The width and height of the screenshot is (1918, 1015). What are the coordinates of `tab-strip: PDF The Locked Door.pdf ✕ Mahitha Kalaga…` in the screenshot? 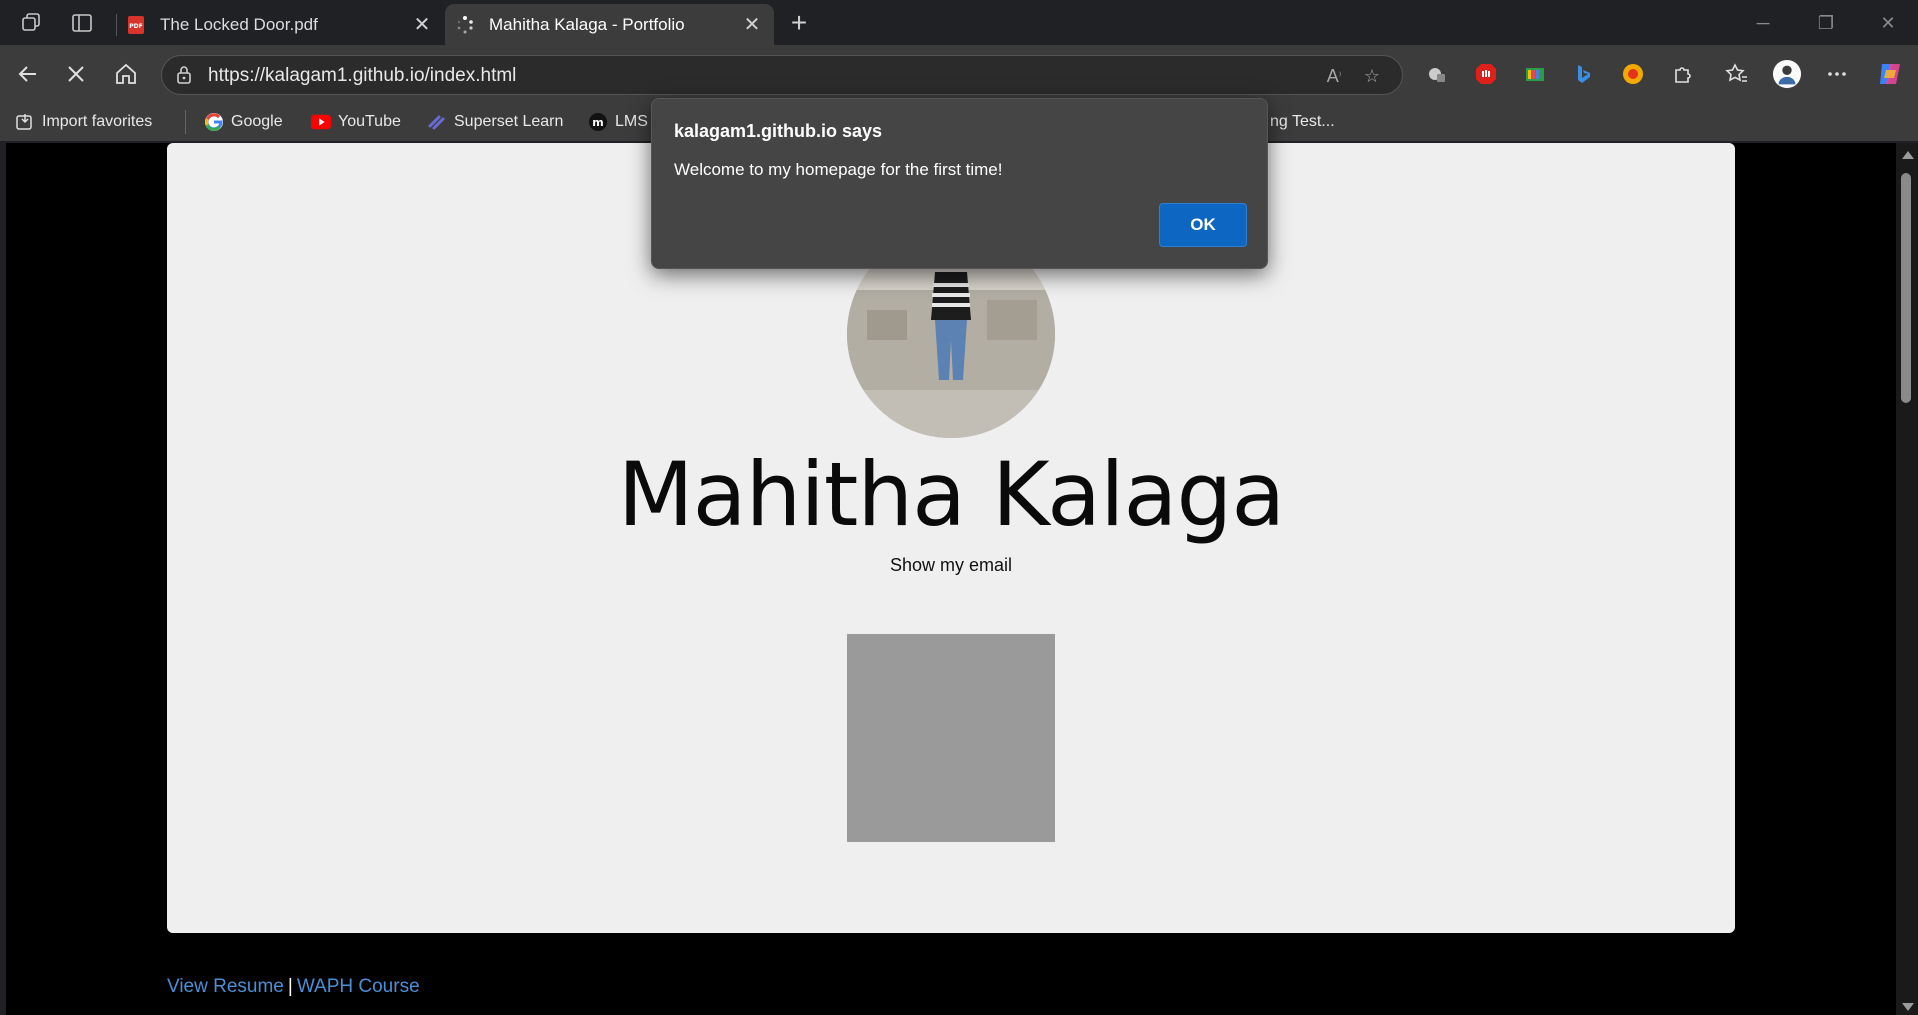 It's located at (959, 22).